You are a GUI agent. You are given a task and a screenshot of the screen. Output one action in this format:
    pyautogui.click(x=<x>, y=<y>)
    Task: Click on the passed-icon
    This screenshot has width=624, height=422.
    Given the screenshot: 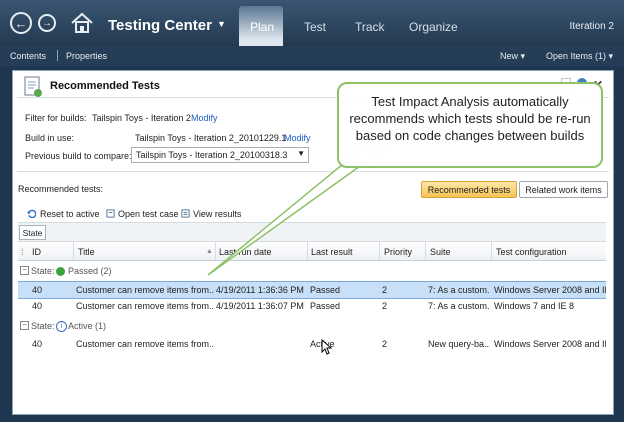 What is the action you would take?
    pyautogui.click(x=60, y=271)
    